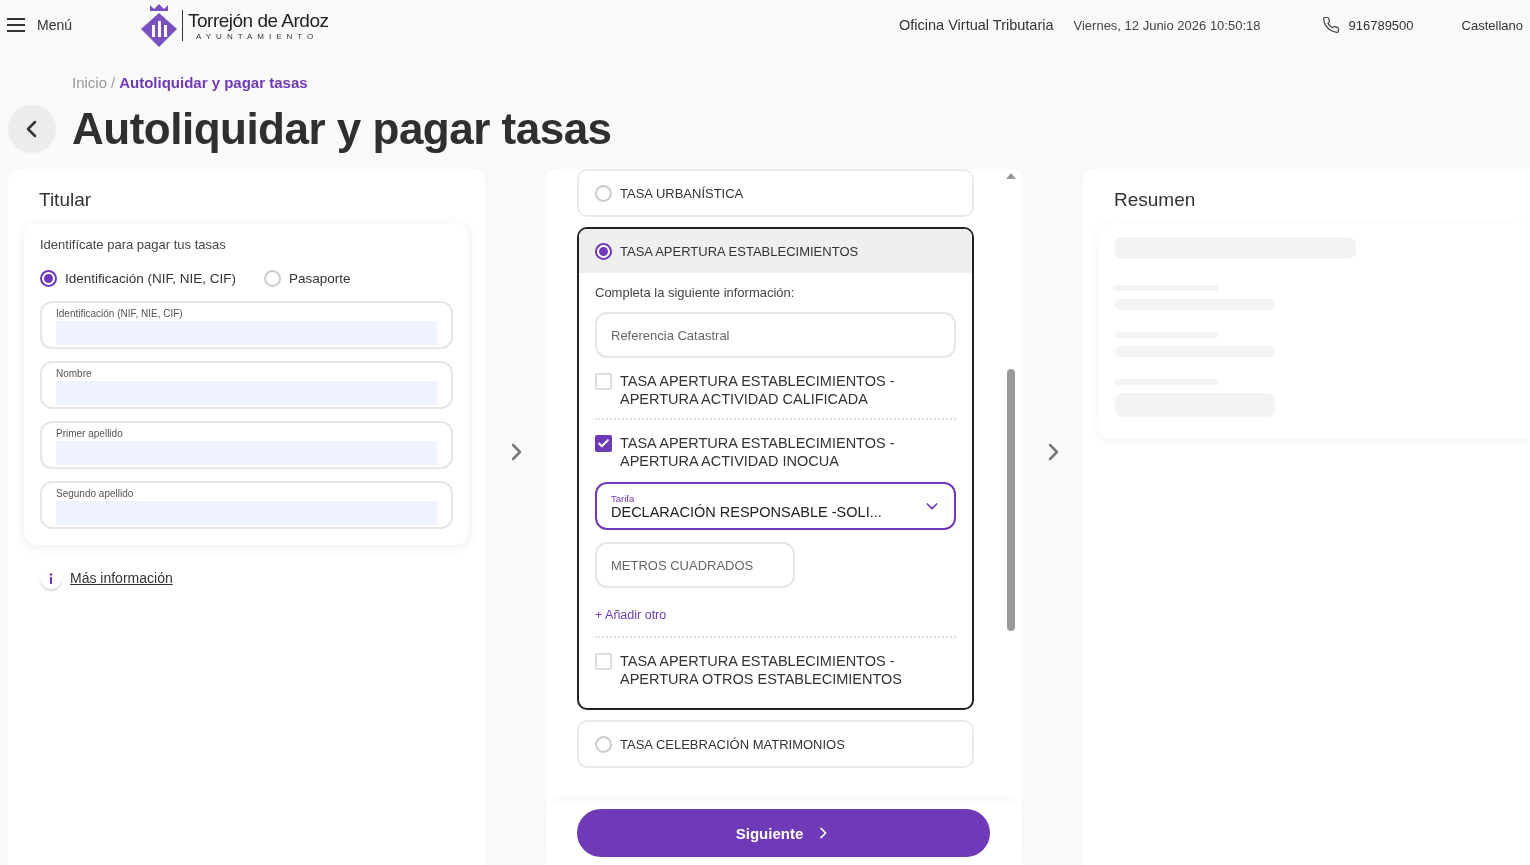 This screenshot has width=1530, height=865. Describe the element at coordinates (133, 244) in the screenshot. I see `intro-text: Identifícate para pagar tus tasas` at that location.